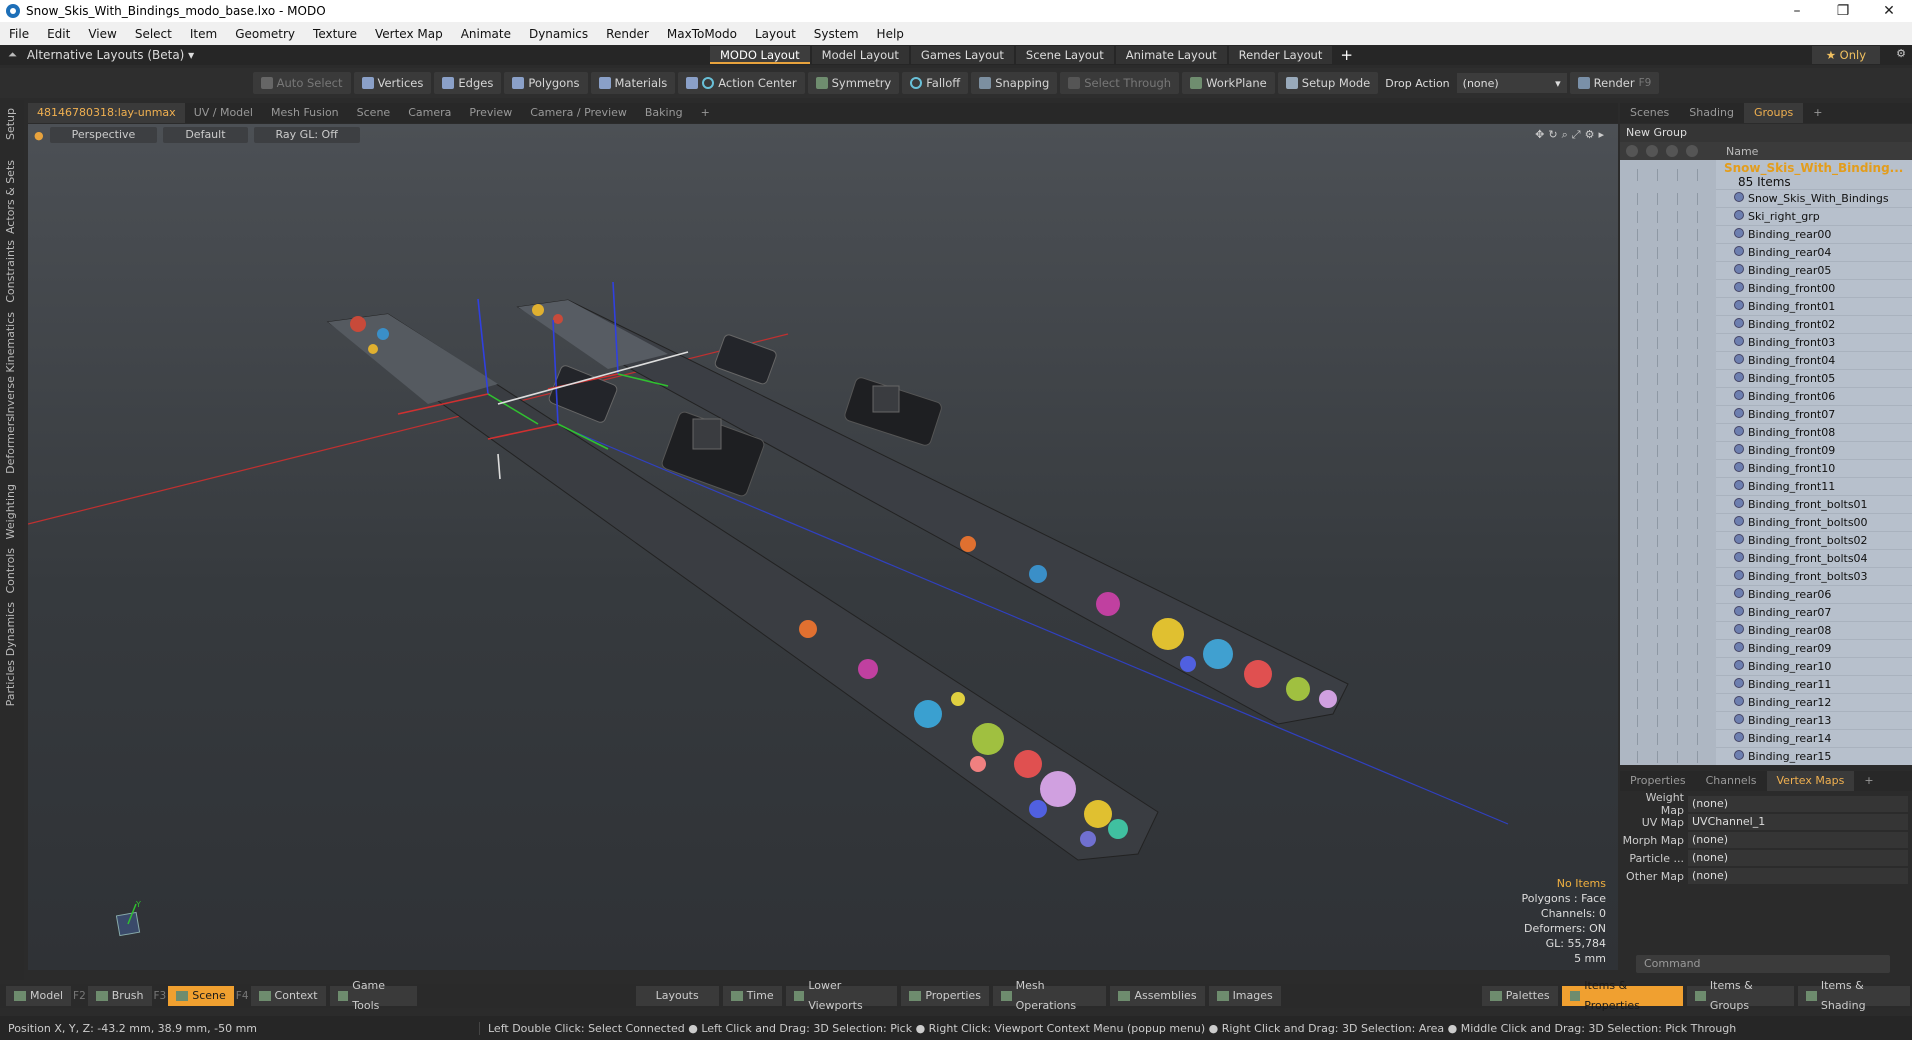 The image size is (1912, 1040). Describe the element at coordinates (841, 995) in the screenshot. I see `lower-viewports-button: Lower Viewports` at that location.